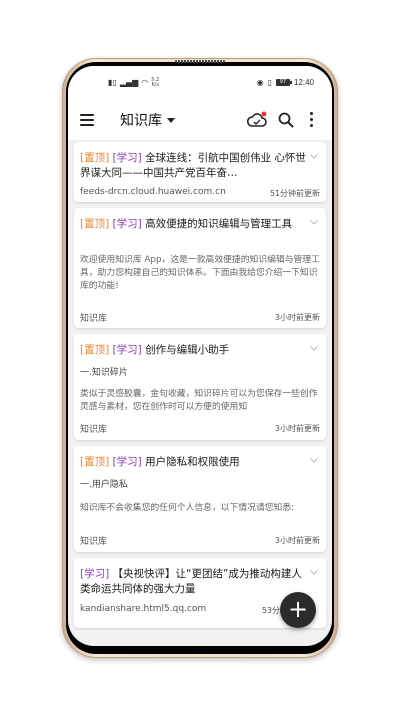  Describe the element at coordinates (270, 610) in the screenshot. I see `note-updated-time: 53分` at that location.